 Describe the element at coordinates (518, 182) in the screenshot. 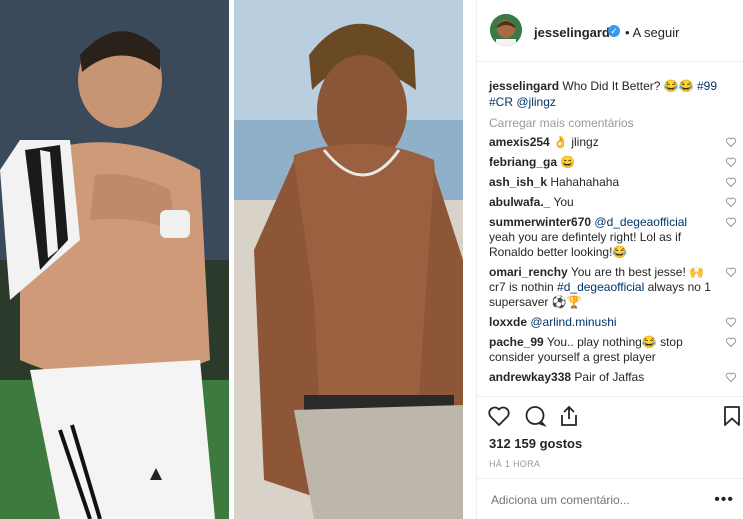

I see `comment-username: ash_ish_k` at that location.